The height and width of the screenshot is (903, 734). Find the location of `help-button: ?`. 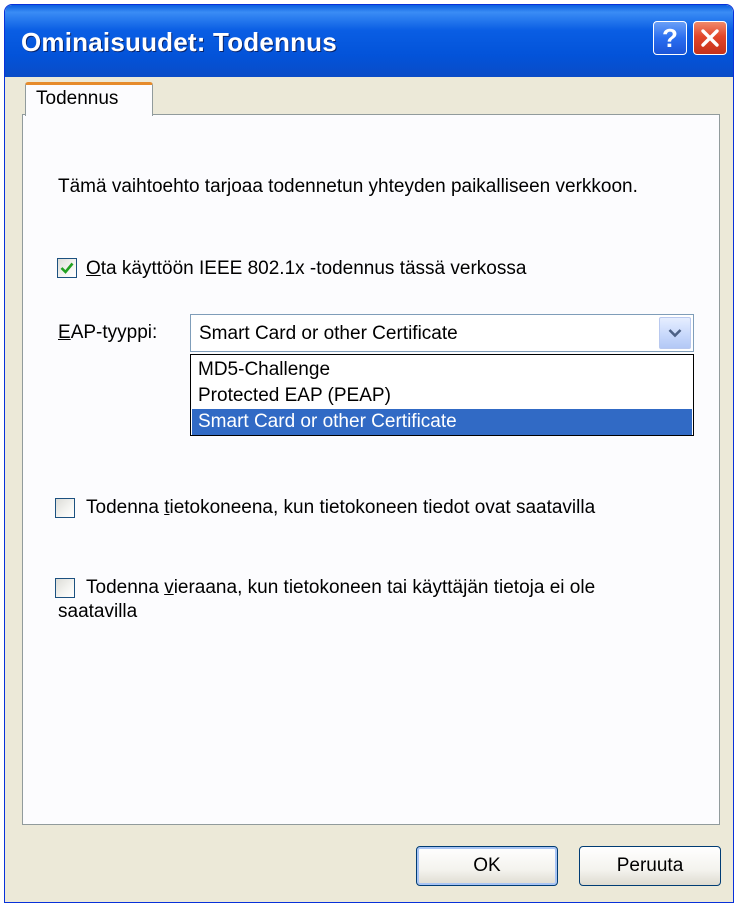

help-button: ? is located at coordinates (670, 38).